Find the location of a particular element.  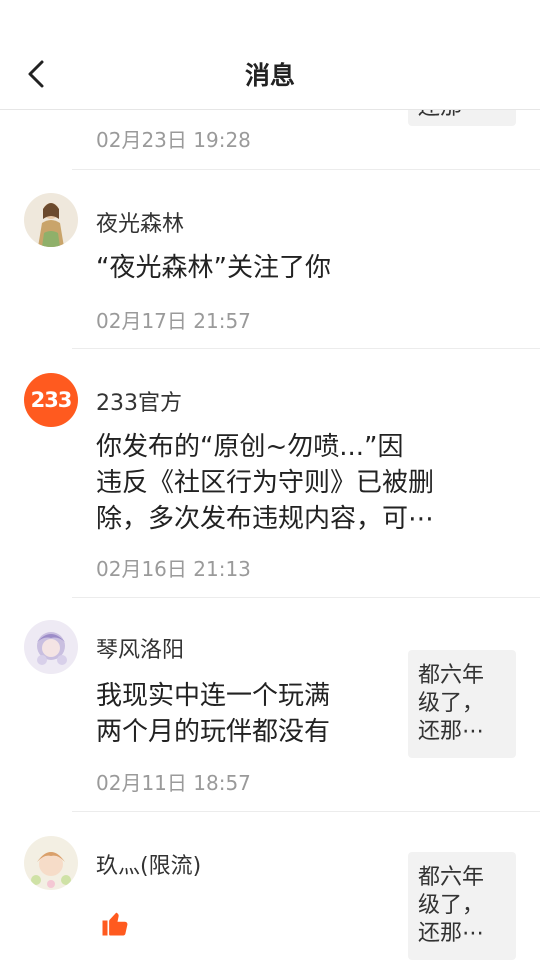

avatar-233-logo: 233 is located at coordinates (51, 400).